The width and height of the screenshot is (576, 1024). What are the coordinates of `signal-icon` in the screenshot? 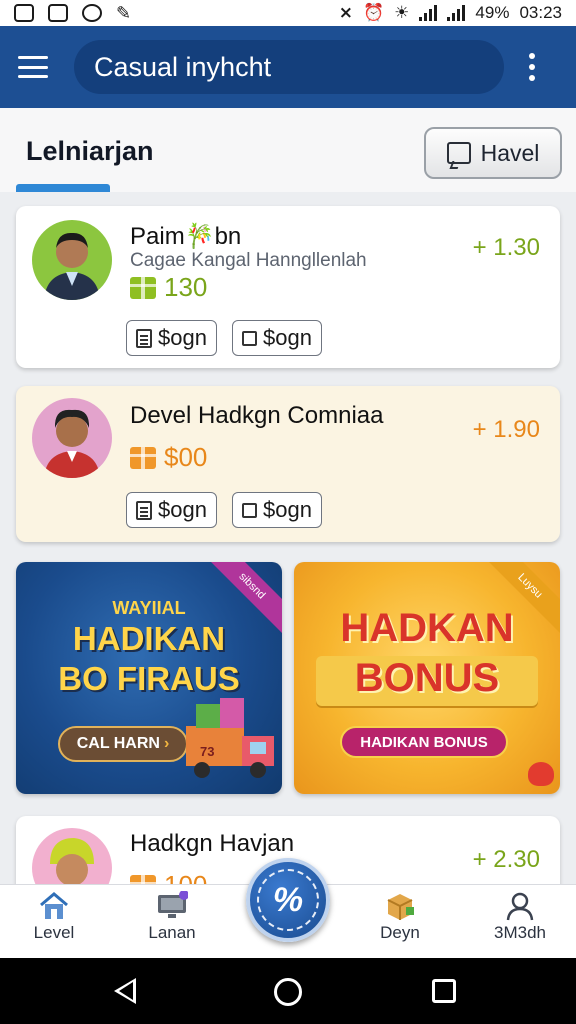 It's located at (428, 13).